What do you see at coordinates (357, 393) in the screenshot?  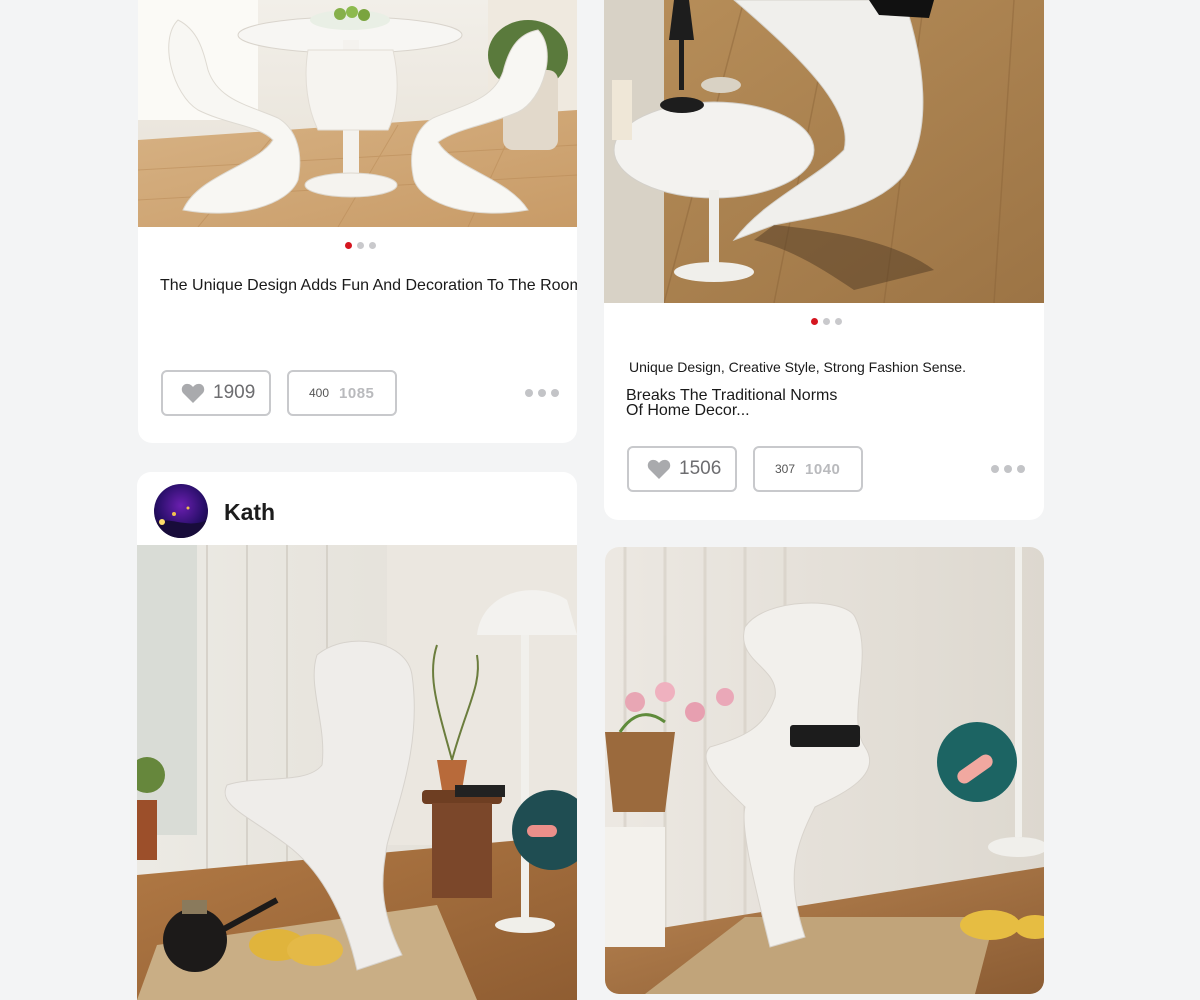 I see `comment-count-faint: 1085` at bounding box center [357, 393].